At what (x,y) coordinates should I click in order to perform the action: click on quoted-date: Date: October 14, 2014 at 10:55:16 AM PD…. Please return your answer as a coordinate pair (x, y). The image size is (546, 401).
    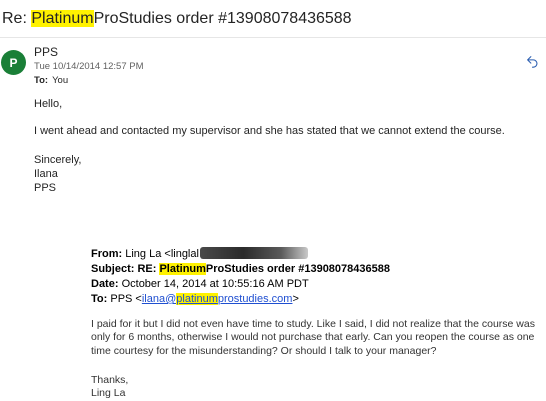
    Looking at the image, I should click on (316, 284).